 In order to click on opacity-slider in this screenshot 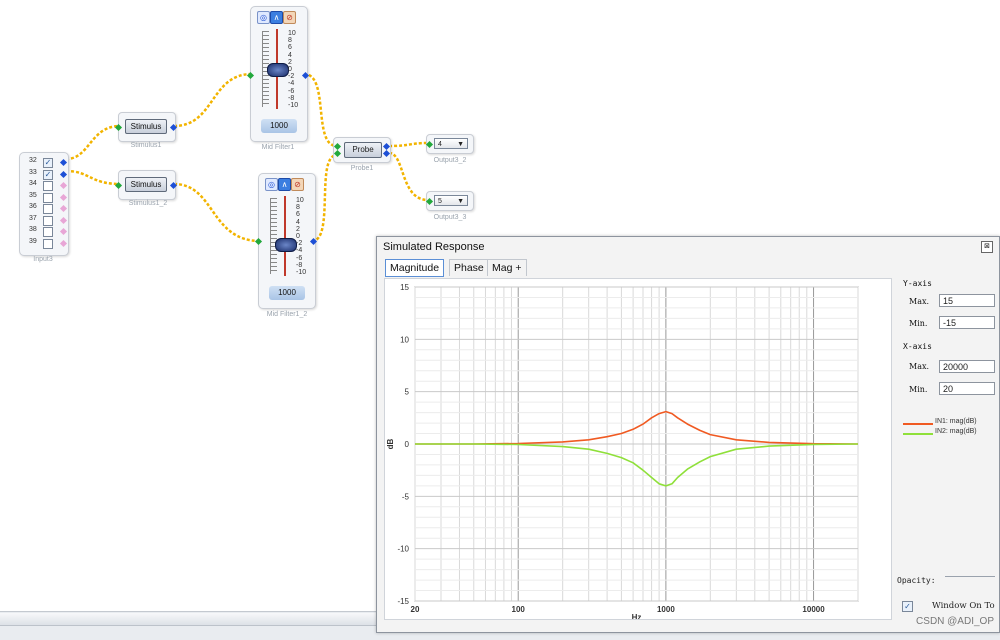, I will do `click(970, 580)`.